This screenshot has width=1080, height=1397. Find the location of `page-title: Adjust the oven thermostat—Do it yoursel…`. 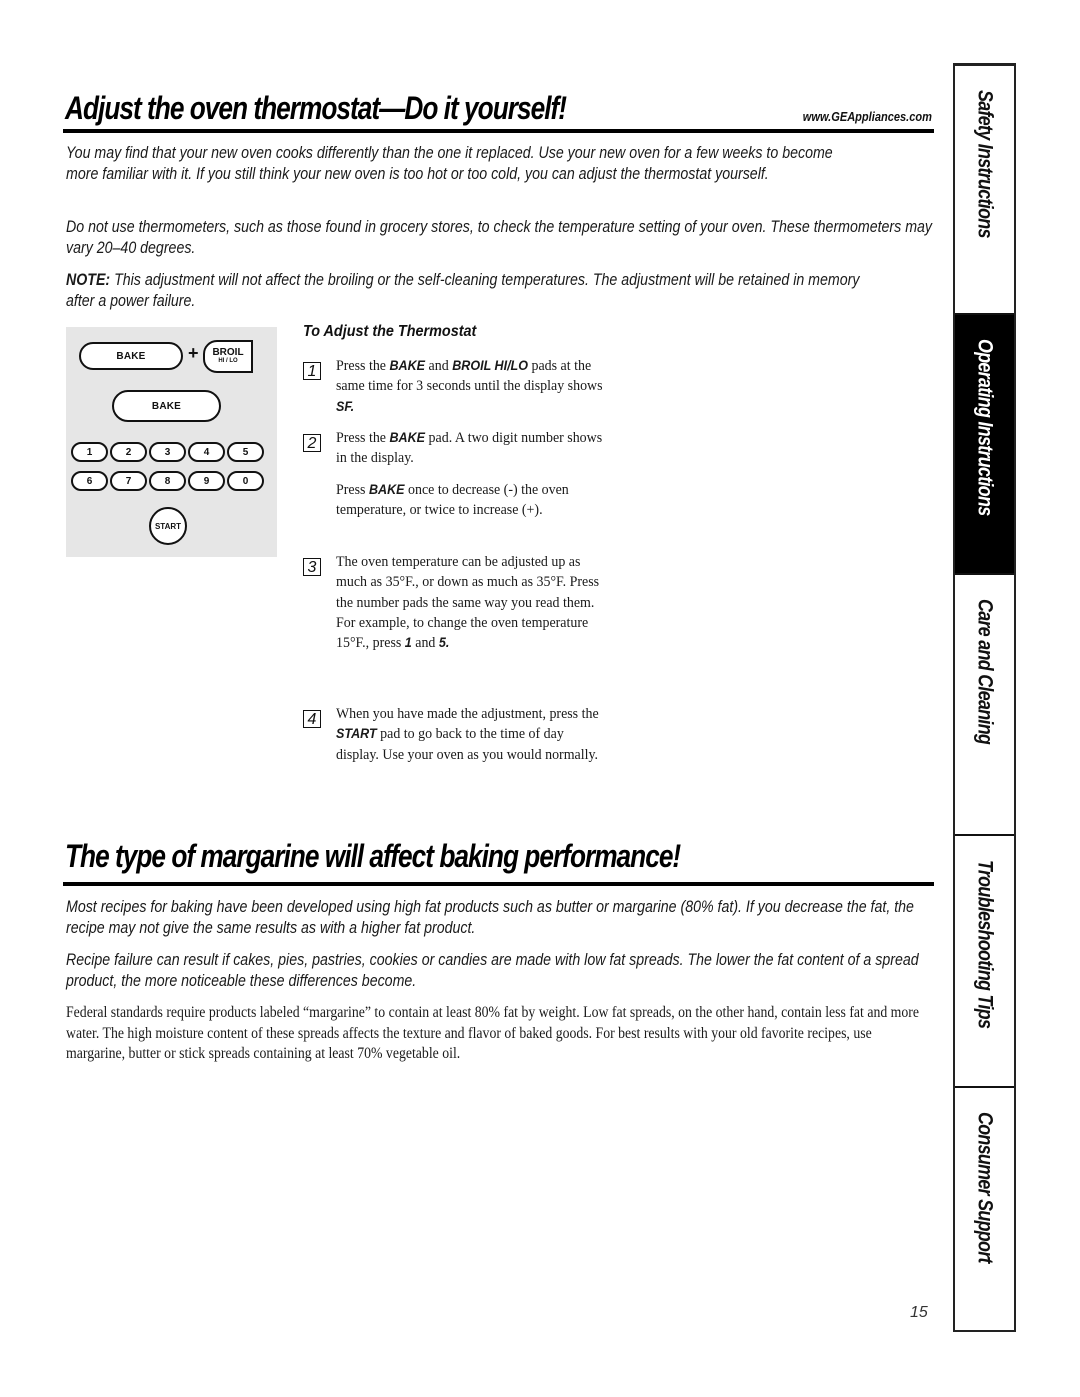

page-title: Adjust the oven thermostat—Do it yoursel… is located at coordinates (316, 108).